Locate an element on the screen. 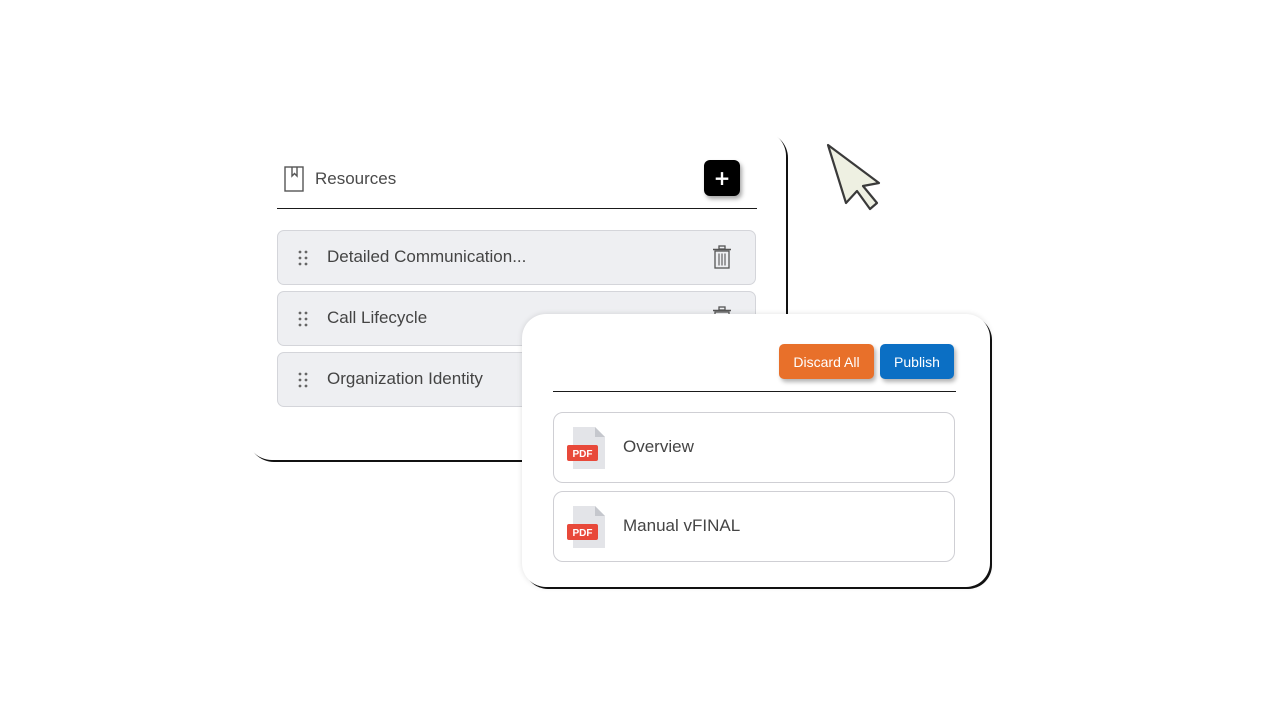  add-resource-button: + is located at coordinates (722, 178).